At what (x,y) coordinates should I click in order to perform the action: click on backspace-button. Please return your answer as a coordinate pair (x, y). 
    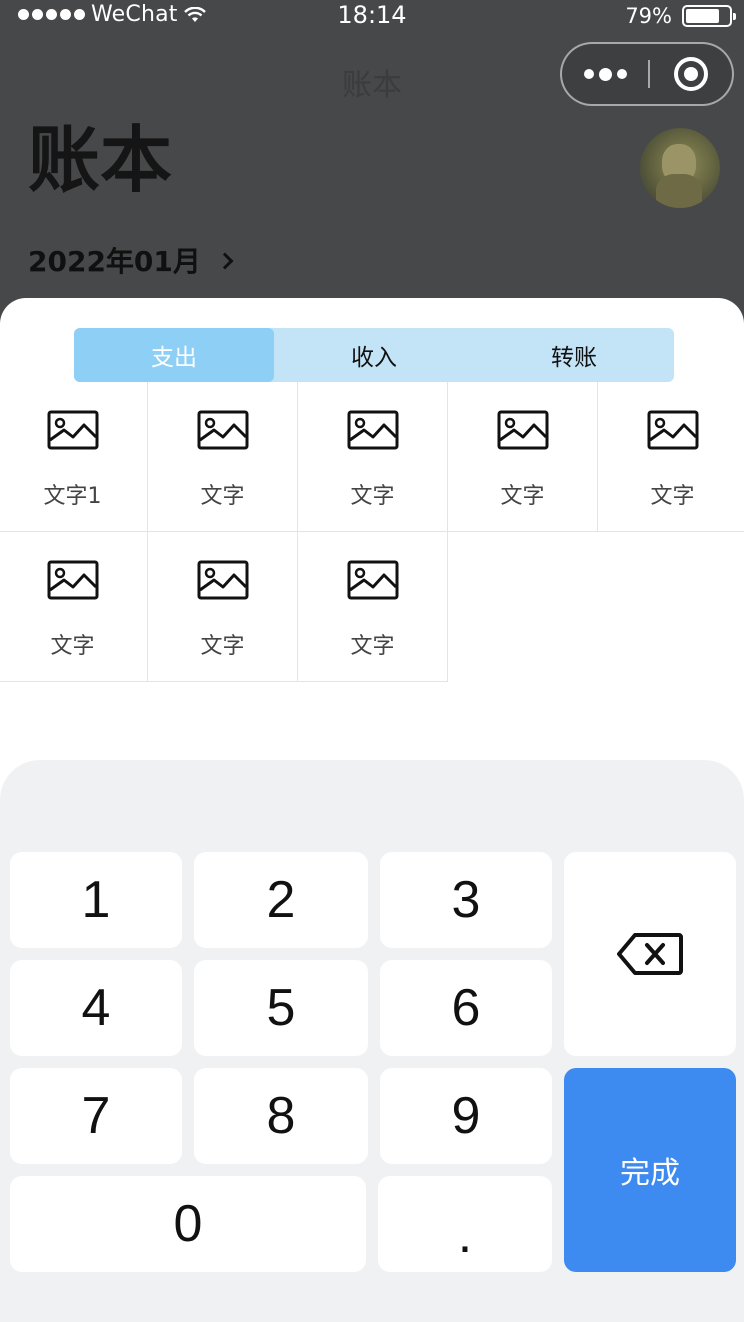
    Looking at the image, I should click on (650, 954).